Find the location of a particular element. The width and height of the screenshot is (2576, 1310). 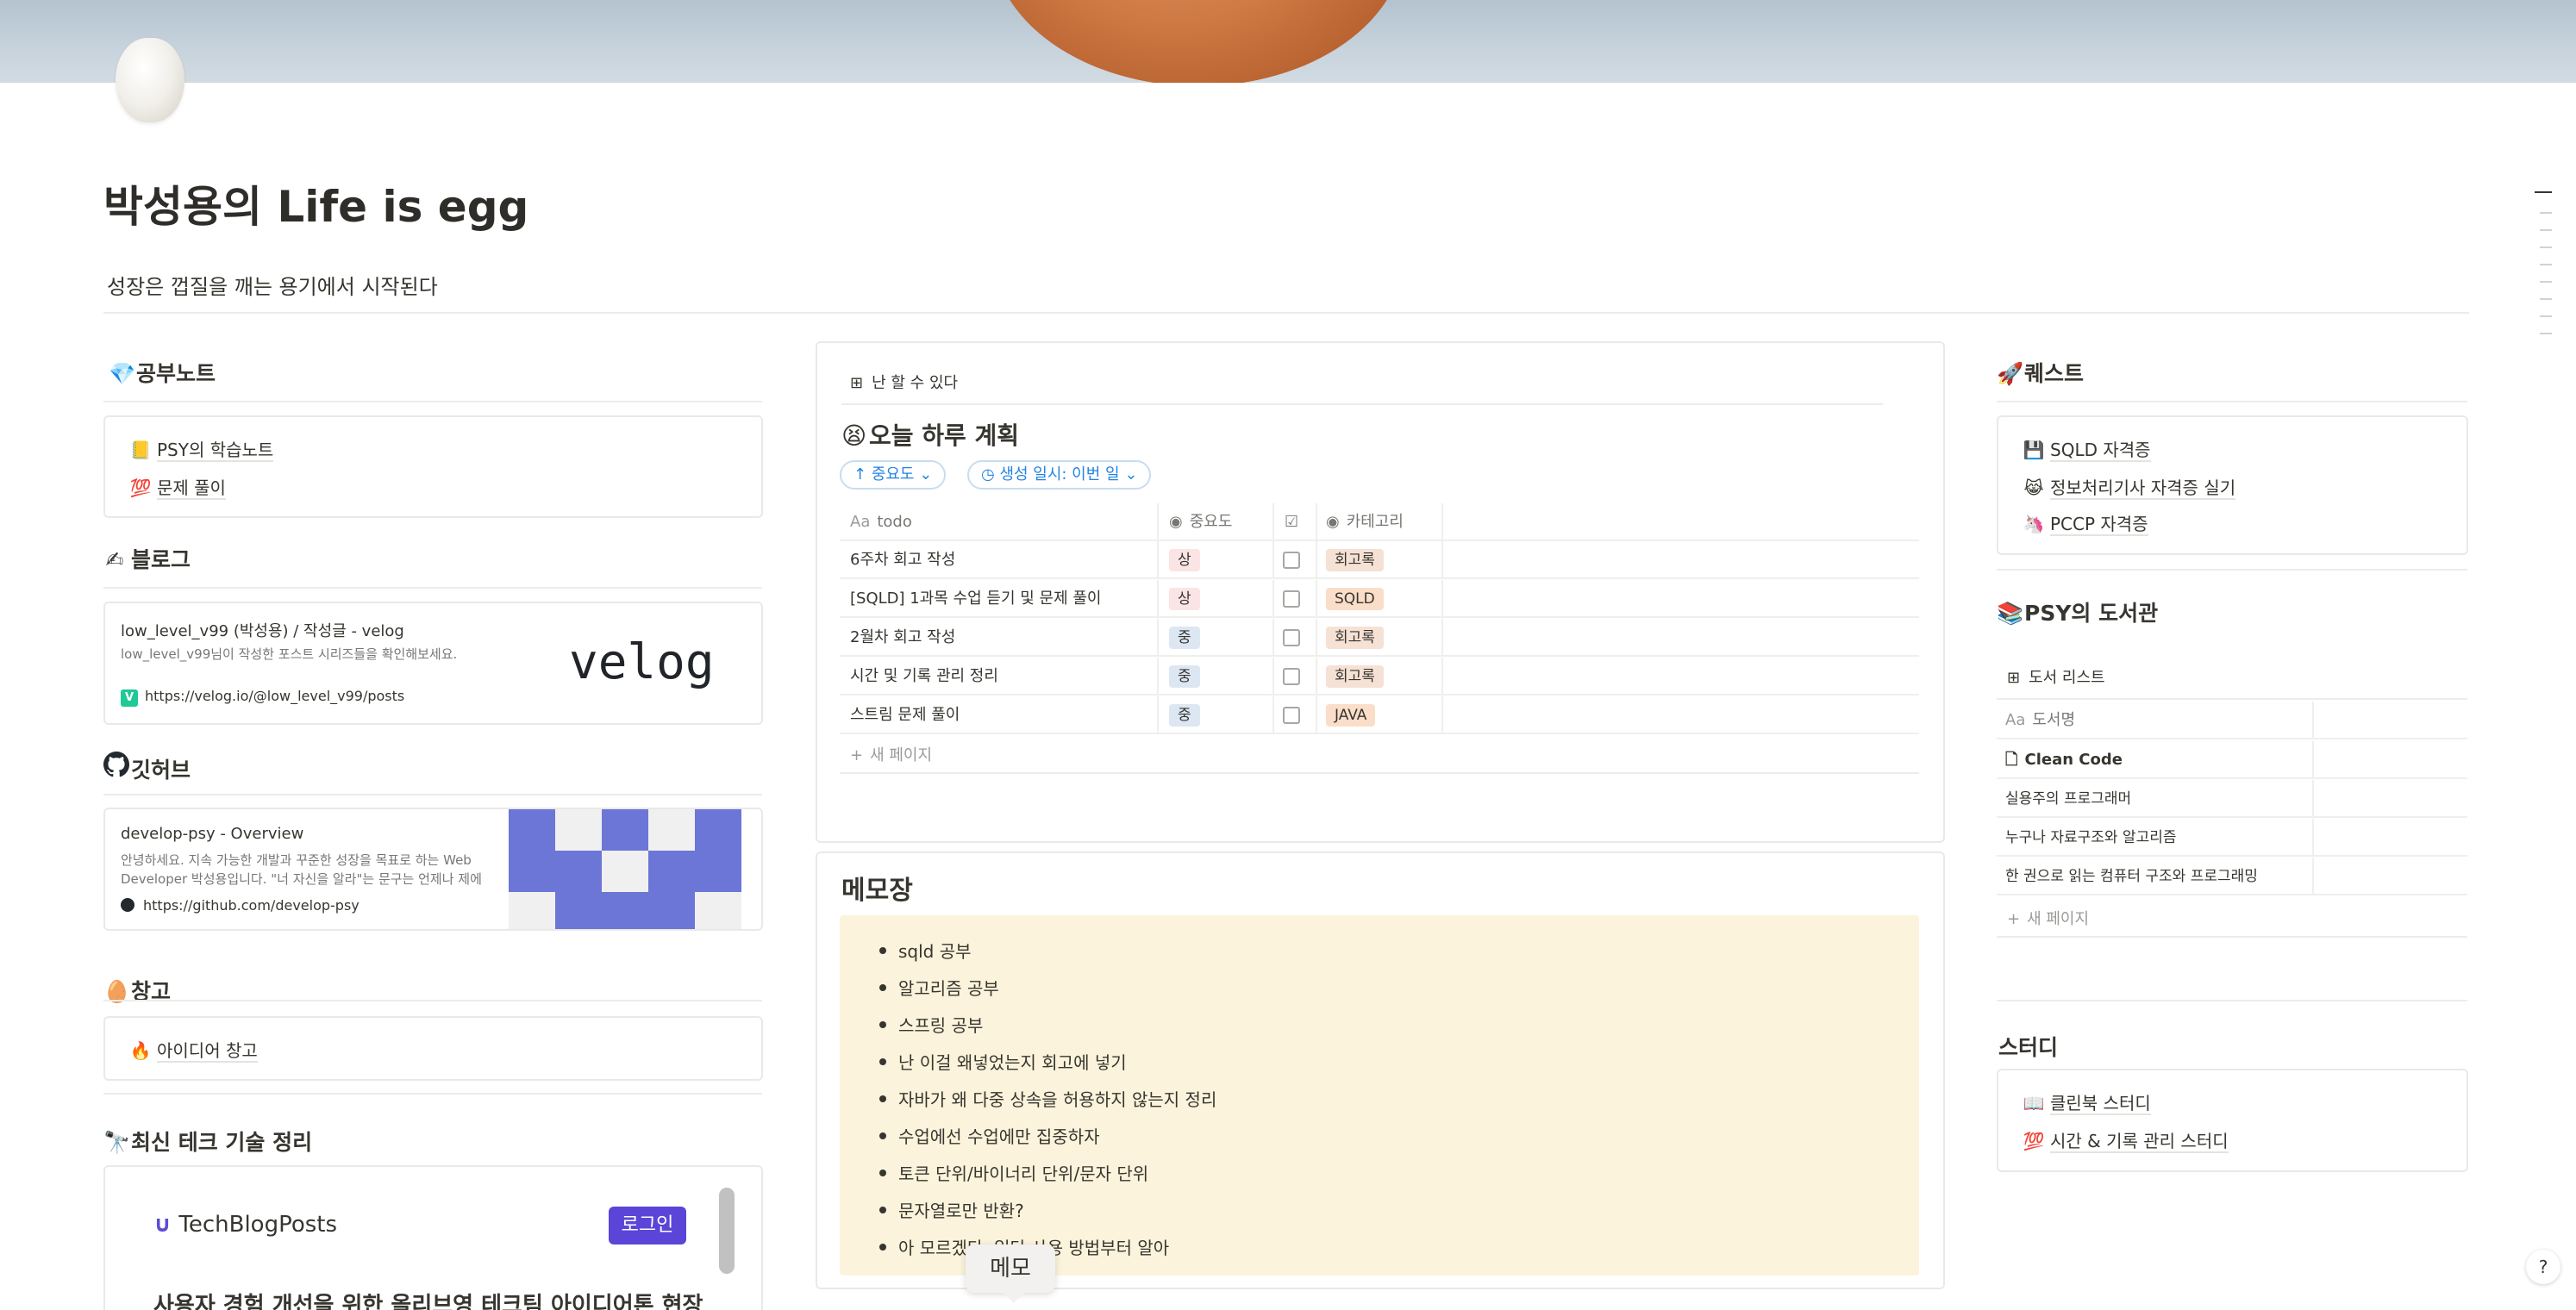

memo-item: 수업에선 수업에만 집중하자 is located at coordinates (990, 1135).